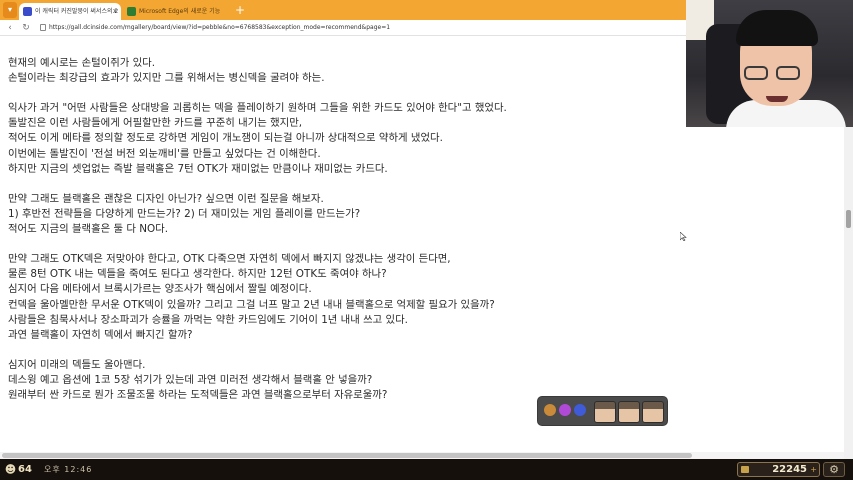 This screenshot has height=480, width=853. What do you see at coordinates (777, 28) in the screenshot?
I see `webcam-hair` at bounding box center [777, 28].